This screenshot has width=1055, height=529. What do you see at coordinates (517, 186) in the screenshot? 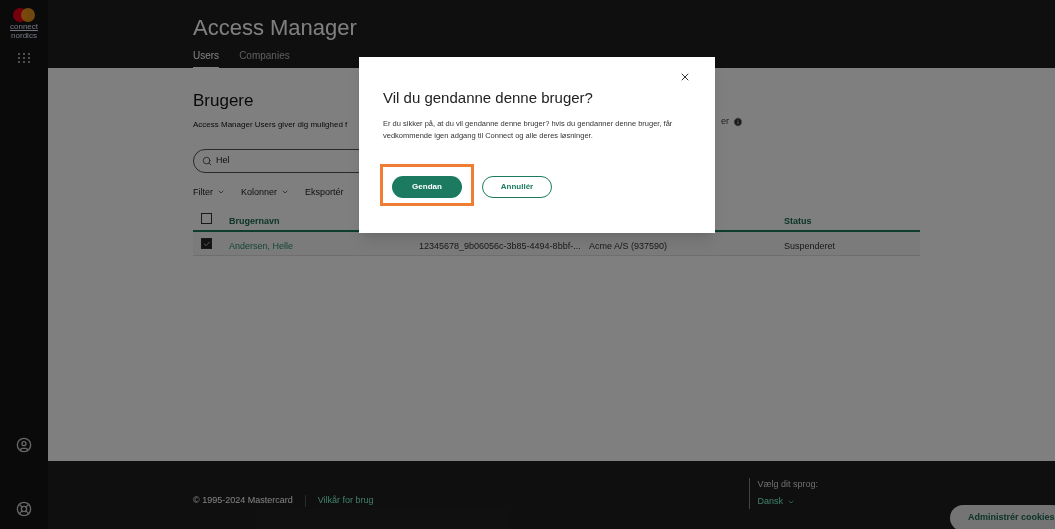
I see `cancel-button: Annullér` at bounding box center [517, 186].